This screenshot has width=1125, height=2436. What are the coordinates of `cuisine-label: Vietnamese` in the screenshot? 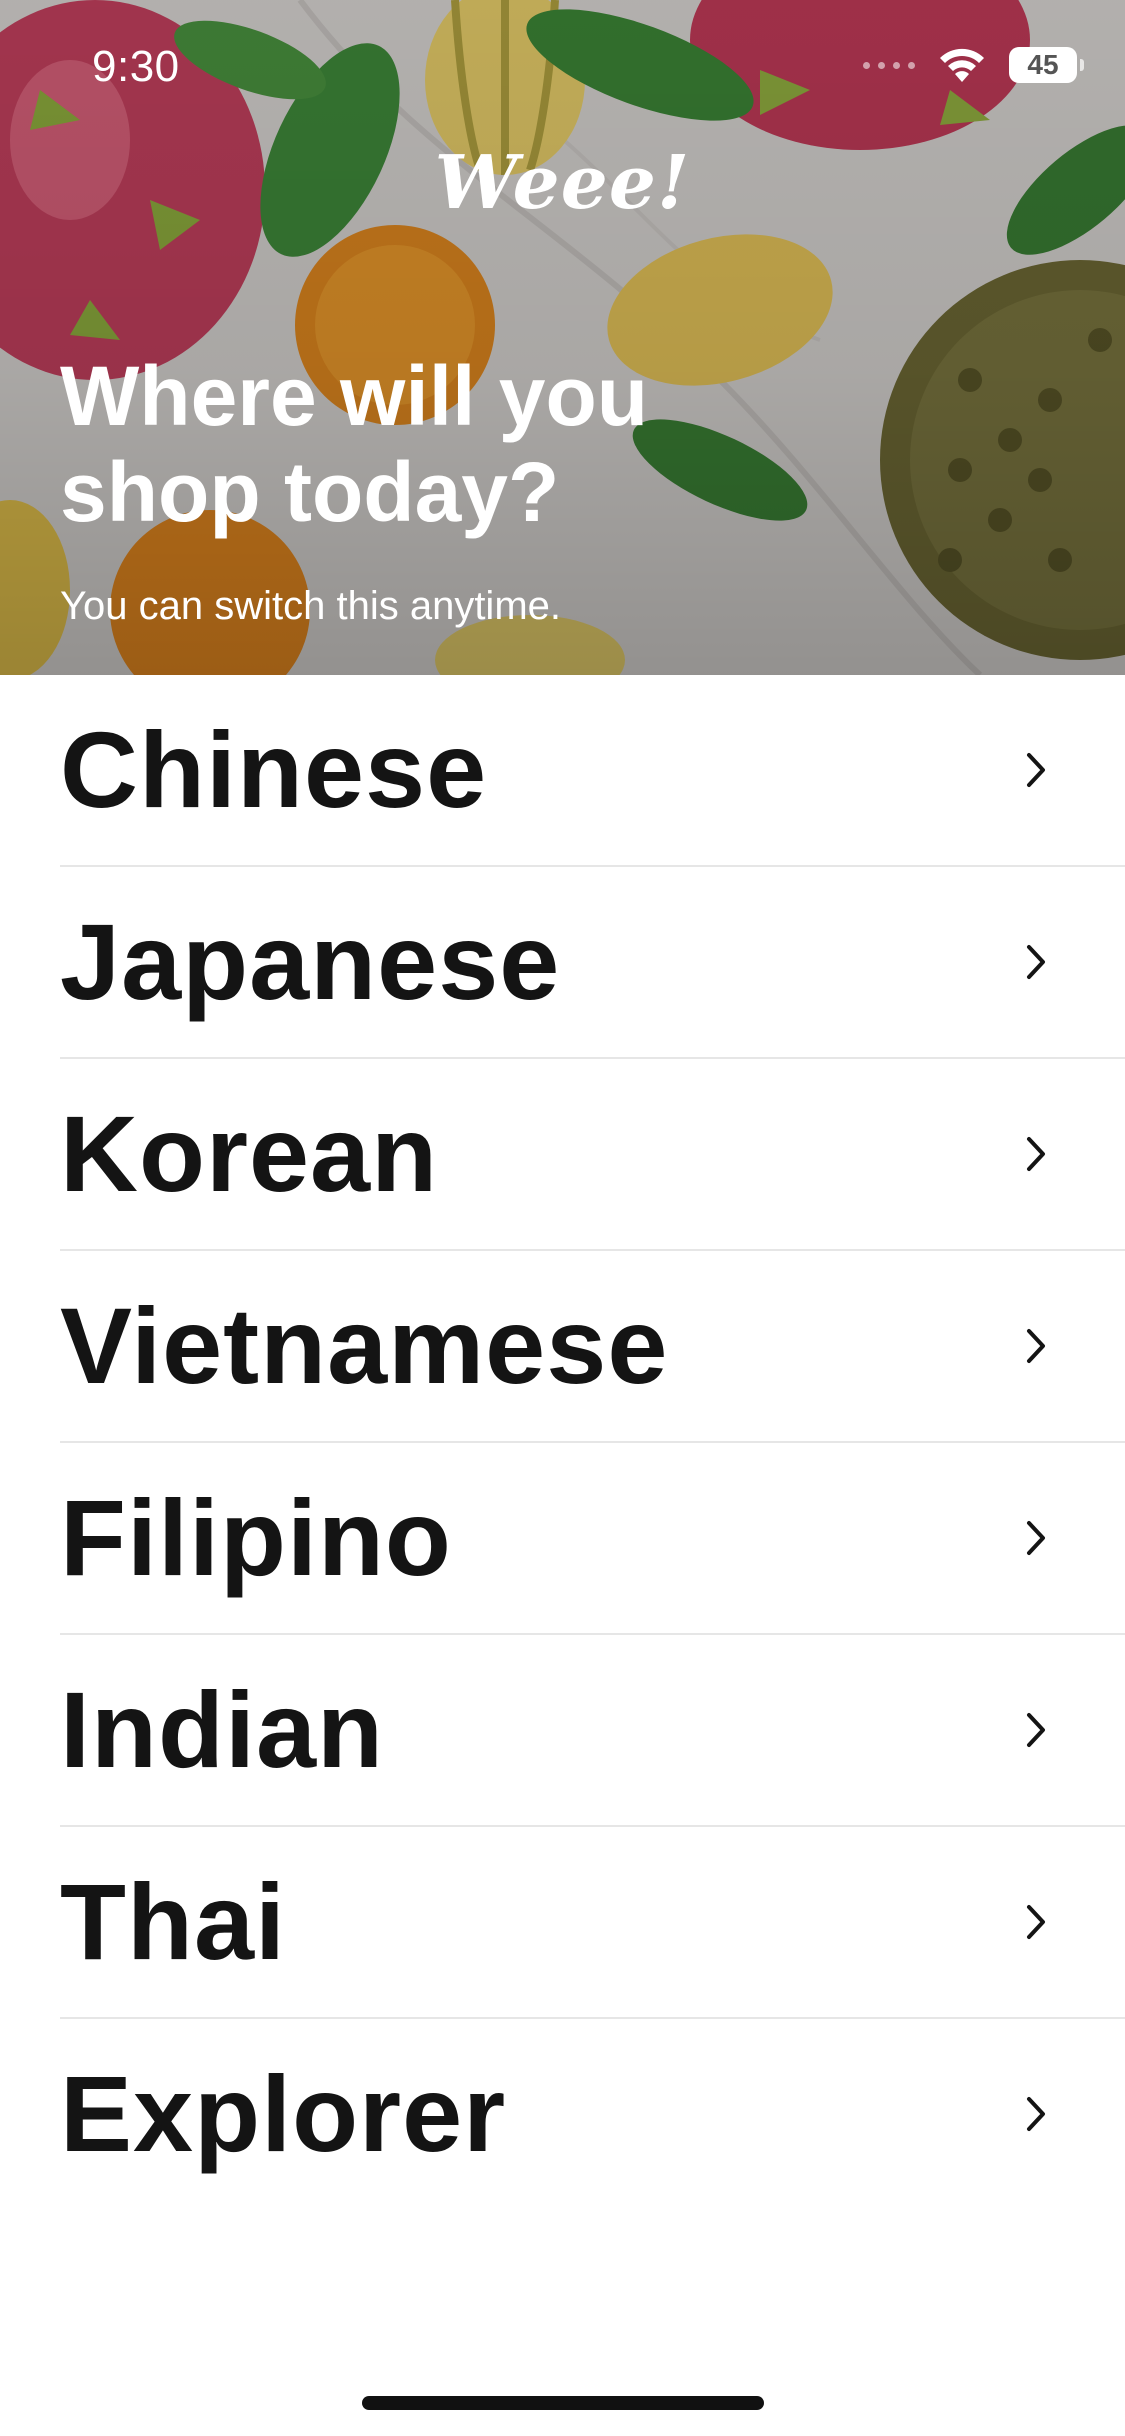 It's located at (364, 1345).